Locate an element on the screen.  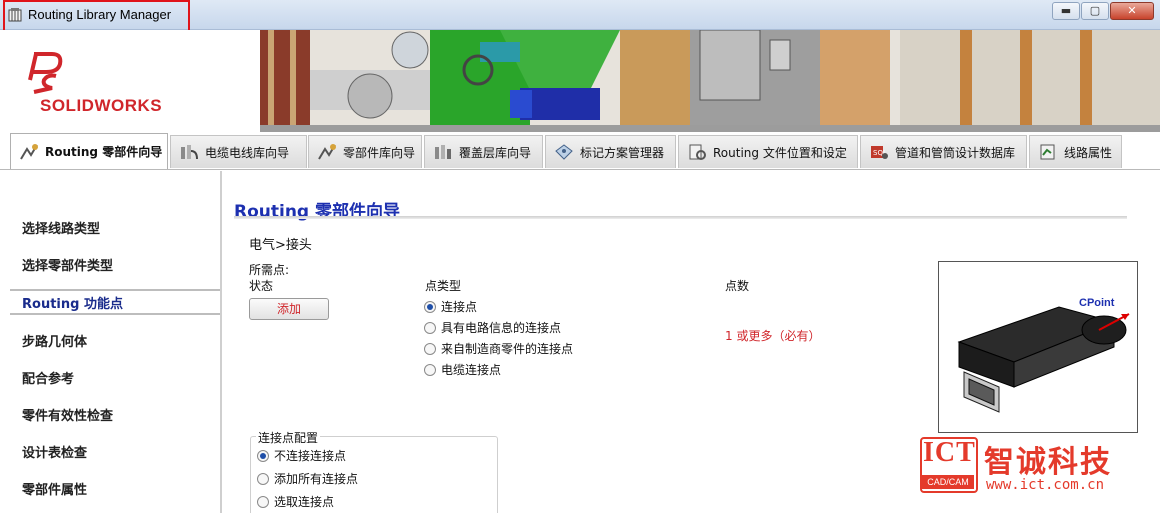
cpoint-label: CPoint is located at coordinates (1097, 303).